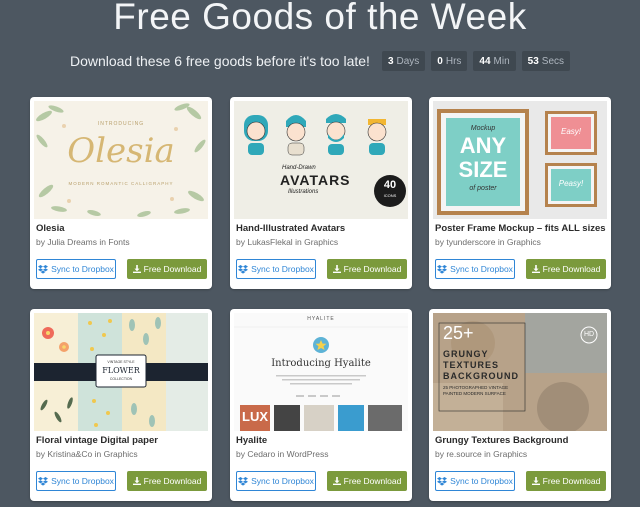 The image size is (640, 507). I want to click on countdown-days: 3 Days, so click(403, 61).